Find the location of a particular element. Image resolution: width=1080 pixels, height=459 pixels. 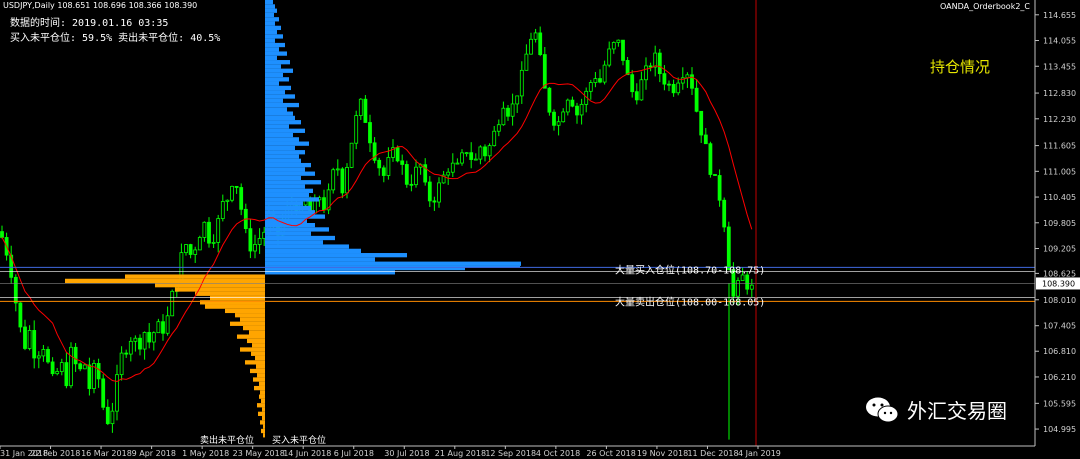

x-tick-label: 22 Feb 2018 is located at coordinates (56, 453).